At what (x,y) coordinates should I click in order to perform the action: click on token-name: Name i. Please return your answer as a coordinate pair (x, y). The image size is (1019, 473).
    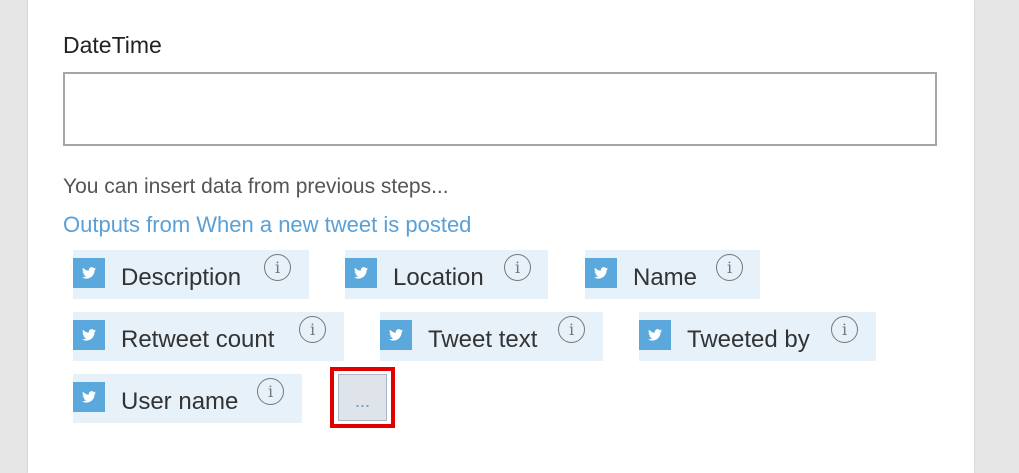
    Looking at the image, I should click on (672, 274).